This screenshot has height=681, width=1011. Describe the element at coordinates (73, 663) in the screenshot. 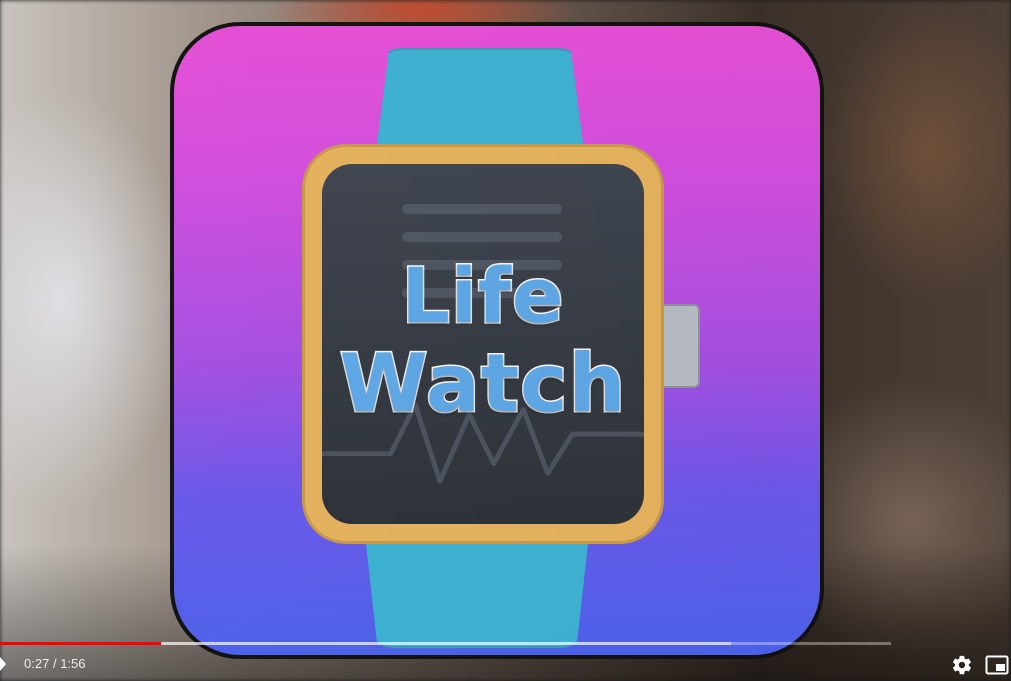

I see `duration: 1:56` at that location.